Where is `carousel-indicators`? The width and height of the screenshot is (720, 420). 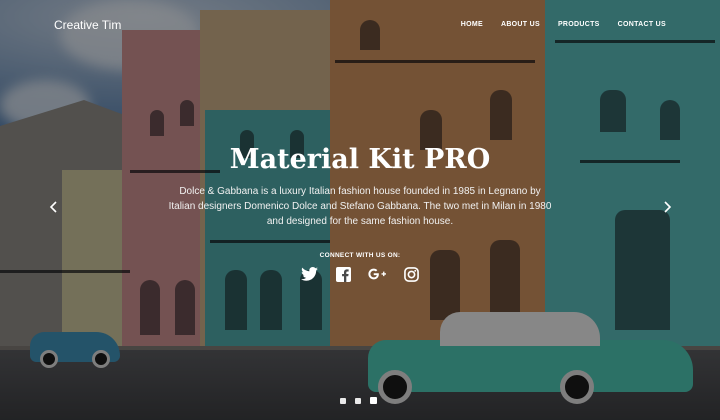 carousel-indicators is located at coordinates (358, 400).